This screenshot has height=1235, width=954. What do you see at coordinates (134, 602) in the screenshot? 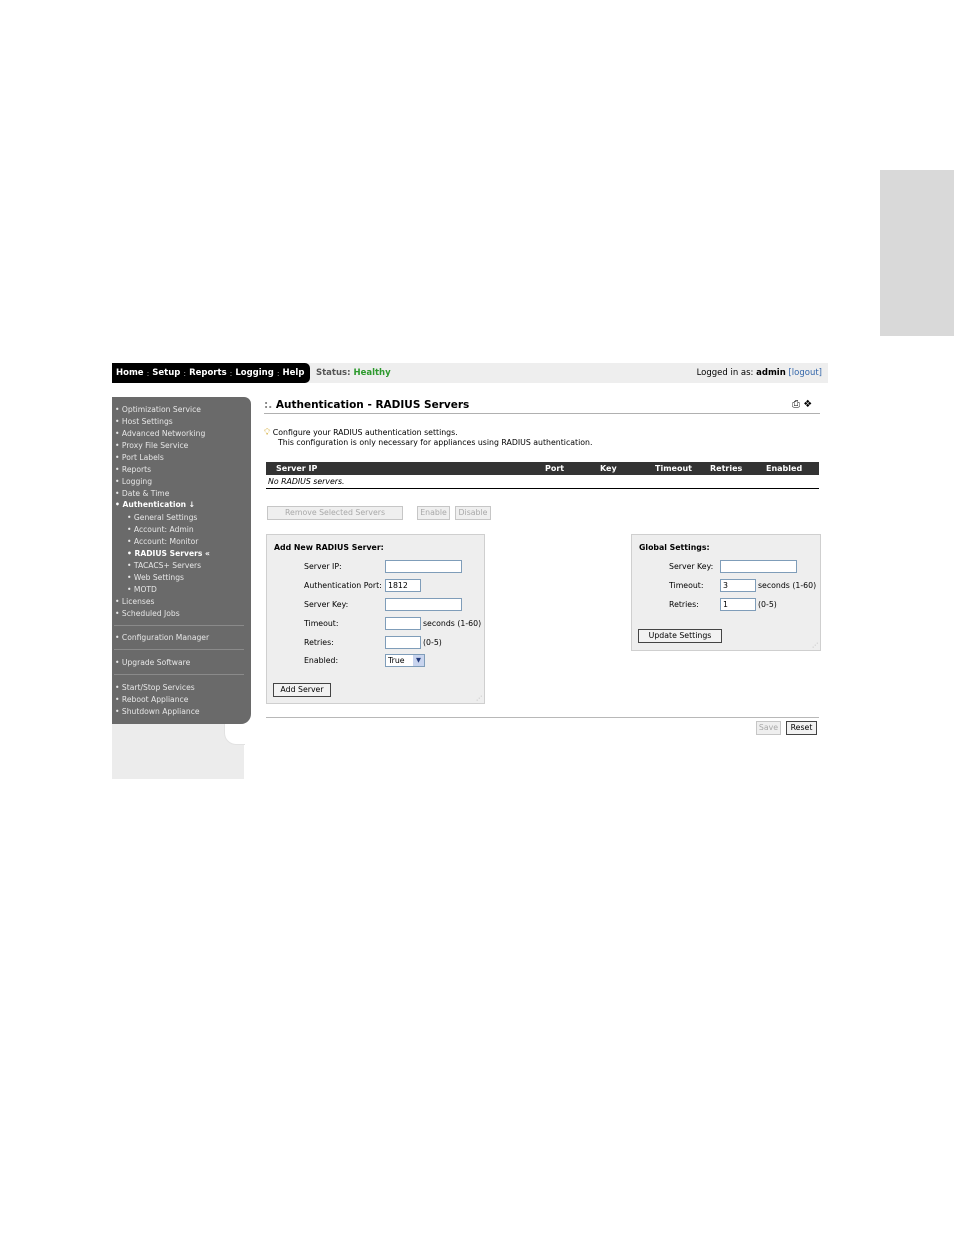
I see `sidebar-item-licenses: • Licenses` at bounding box center [134, 602].